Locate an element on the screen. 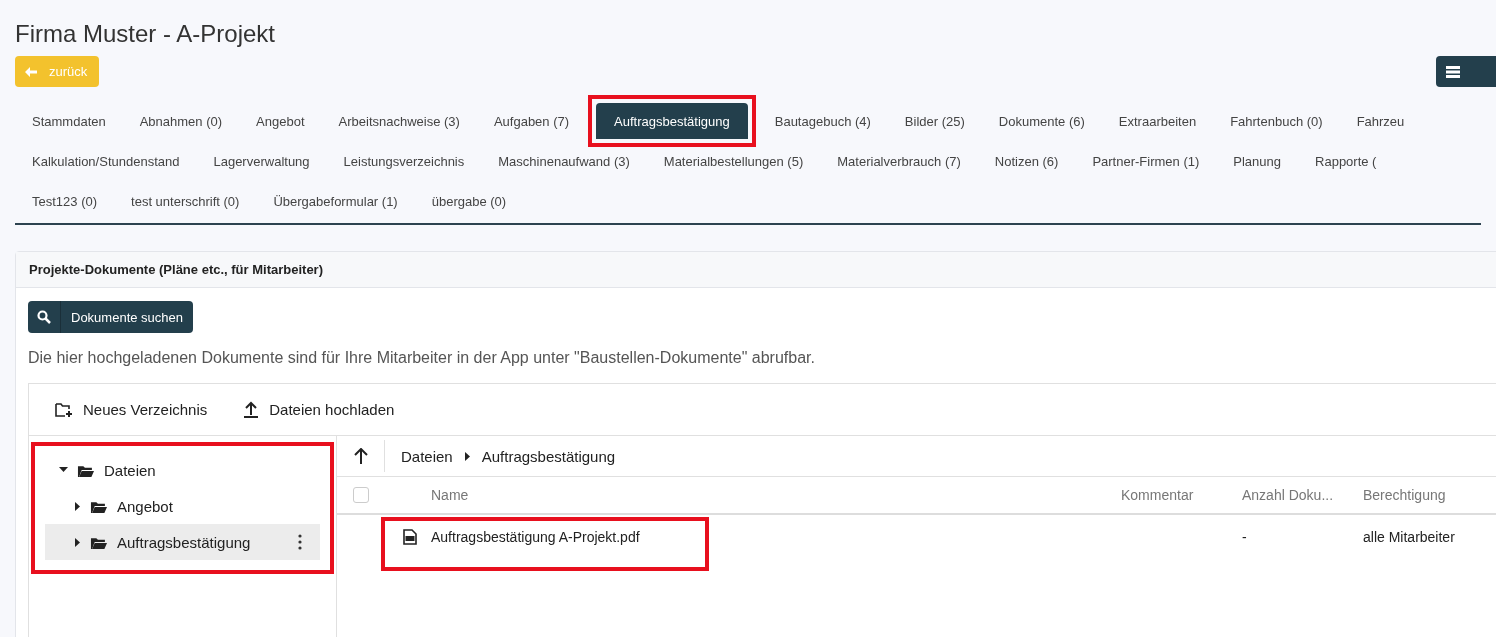  tab: Planung is located at coordinates (1257, 161).